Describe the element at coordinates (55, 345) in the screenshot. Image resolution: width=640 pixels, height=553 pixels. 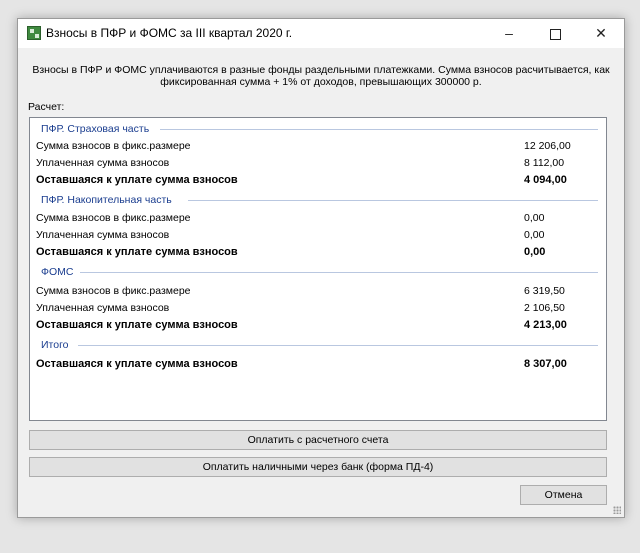
I see `section-title-total: Итого` at that location.